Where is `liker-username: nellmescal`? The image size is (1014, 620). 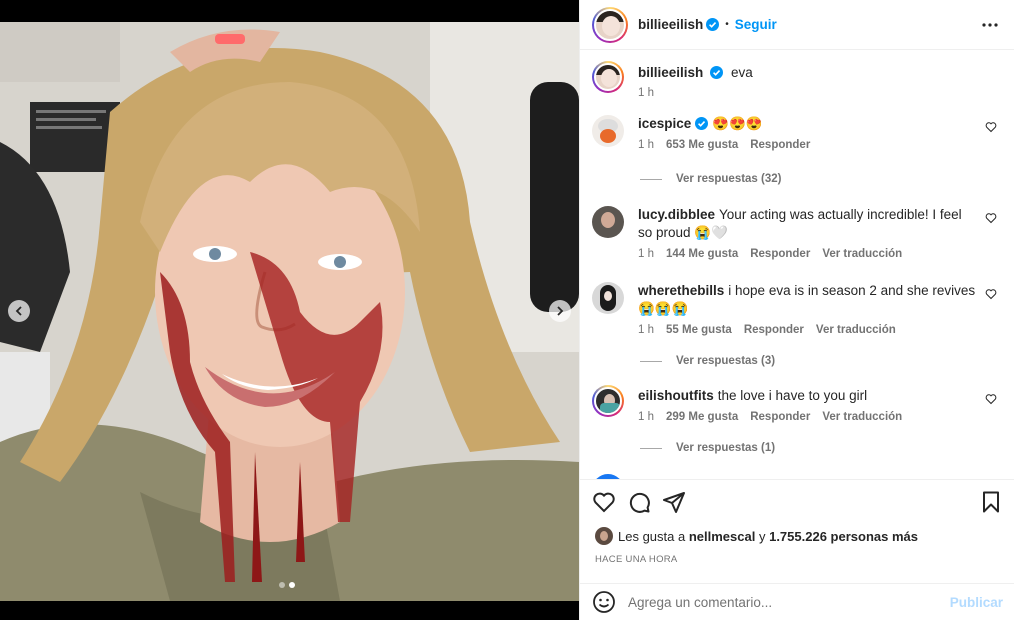 liker-username: nellmescal is located at coordinates (722, 536).